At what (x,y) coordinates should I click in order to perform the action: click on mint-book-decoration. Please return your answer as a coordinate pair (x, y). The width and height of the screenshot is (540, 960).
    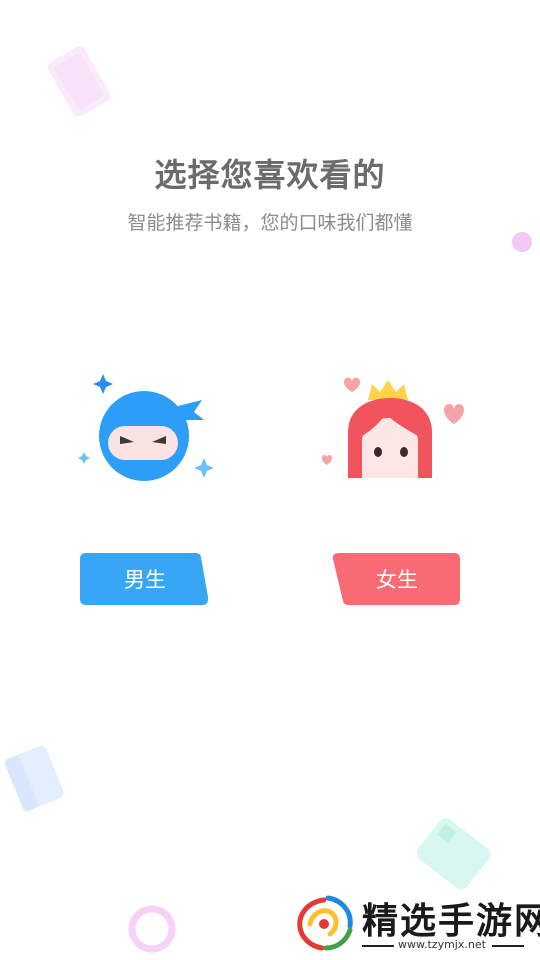
    Looking at the image, I should click on (453, 854).